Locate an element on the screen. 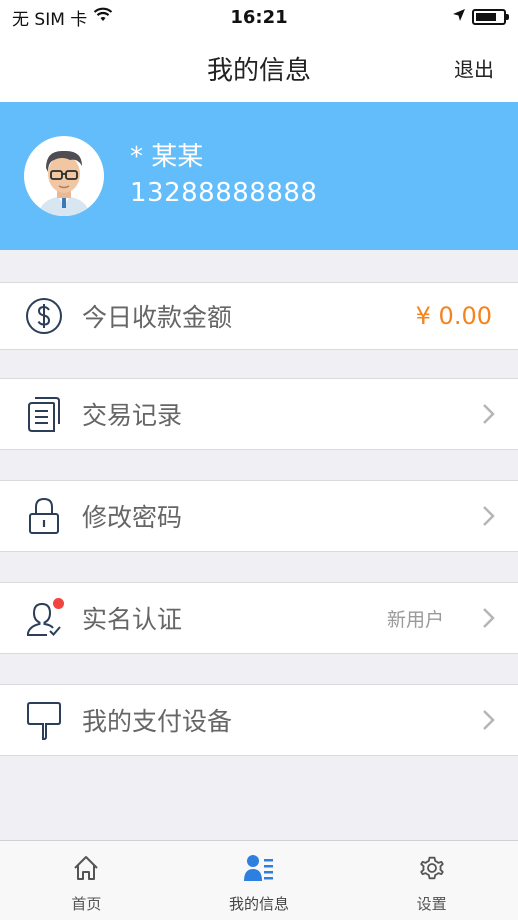 This screenshot has height=920, width=518. tab-bar: 首页 我的信息 设置 is located at coordinates (259, 880).